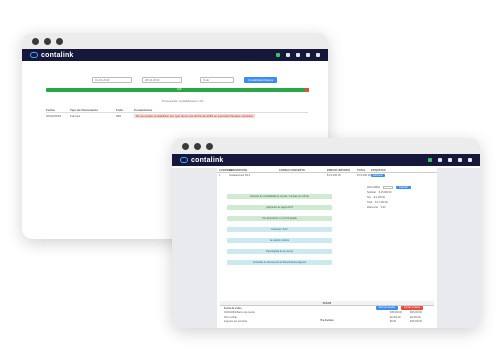 This screenshot has height=360, width=500. What do you see at coordinates (383, 207) in the screenshot?
I see `pending-value: 0.00` at bounding box center [383, 207].